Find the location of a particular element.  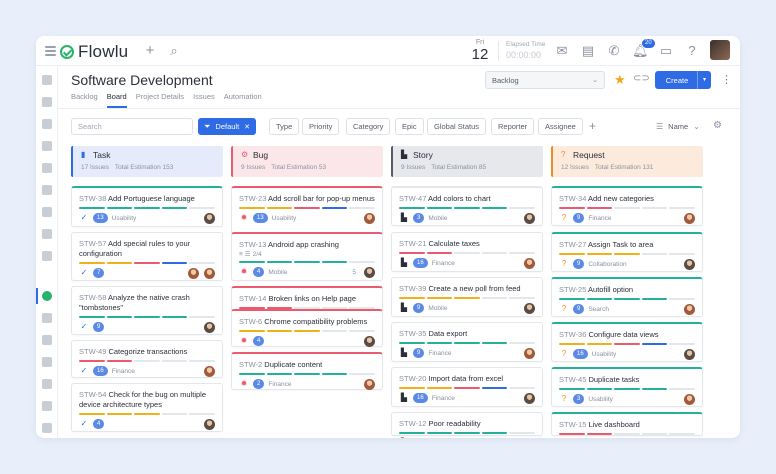

user-avatar is located at coordinates (720, 50).